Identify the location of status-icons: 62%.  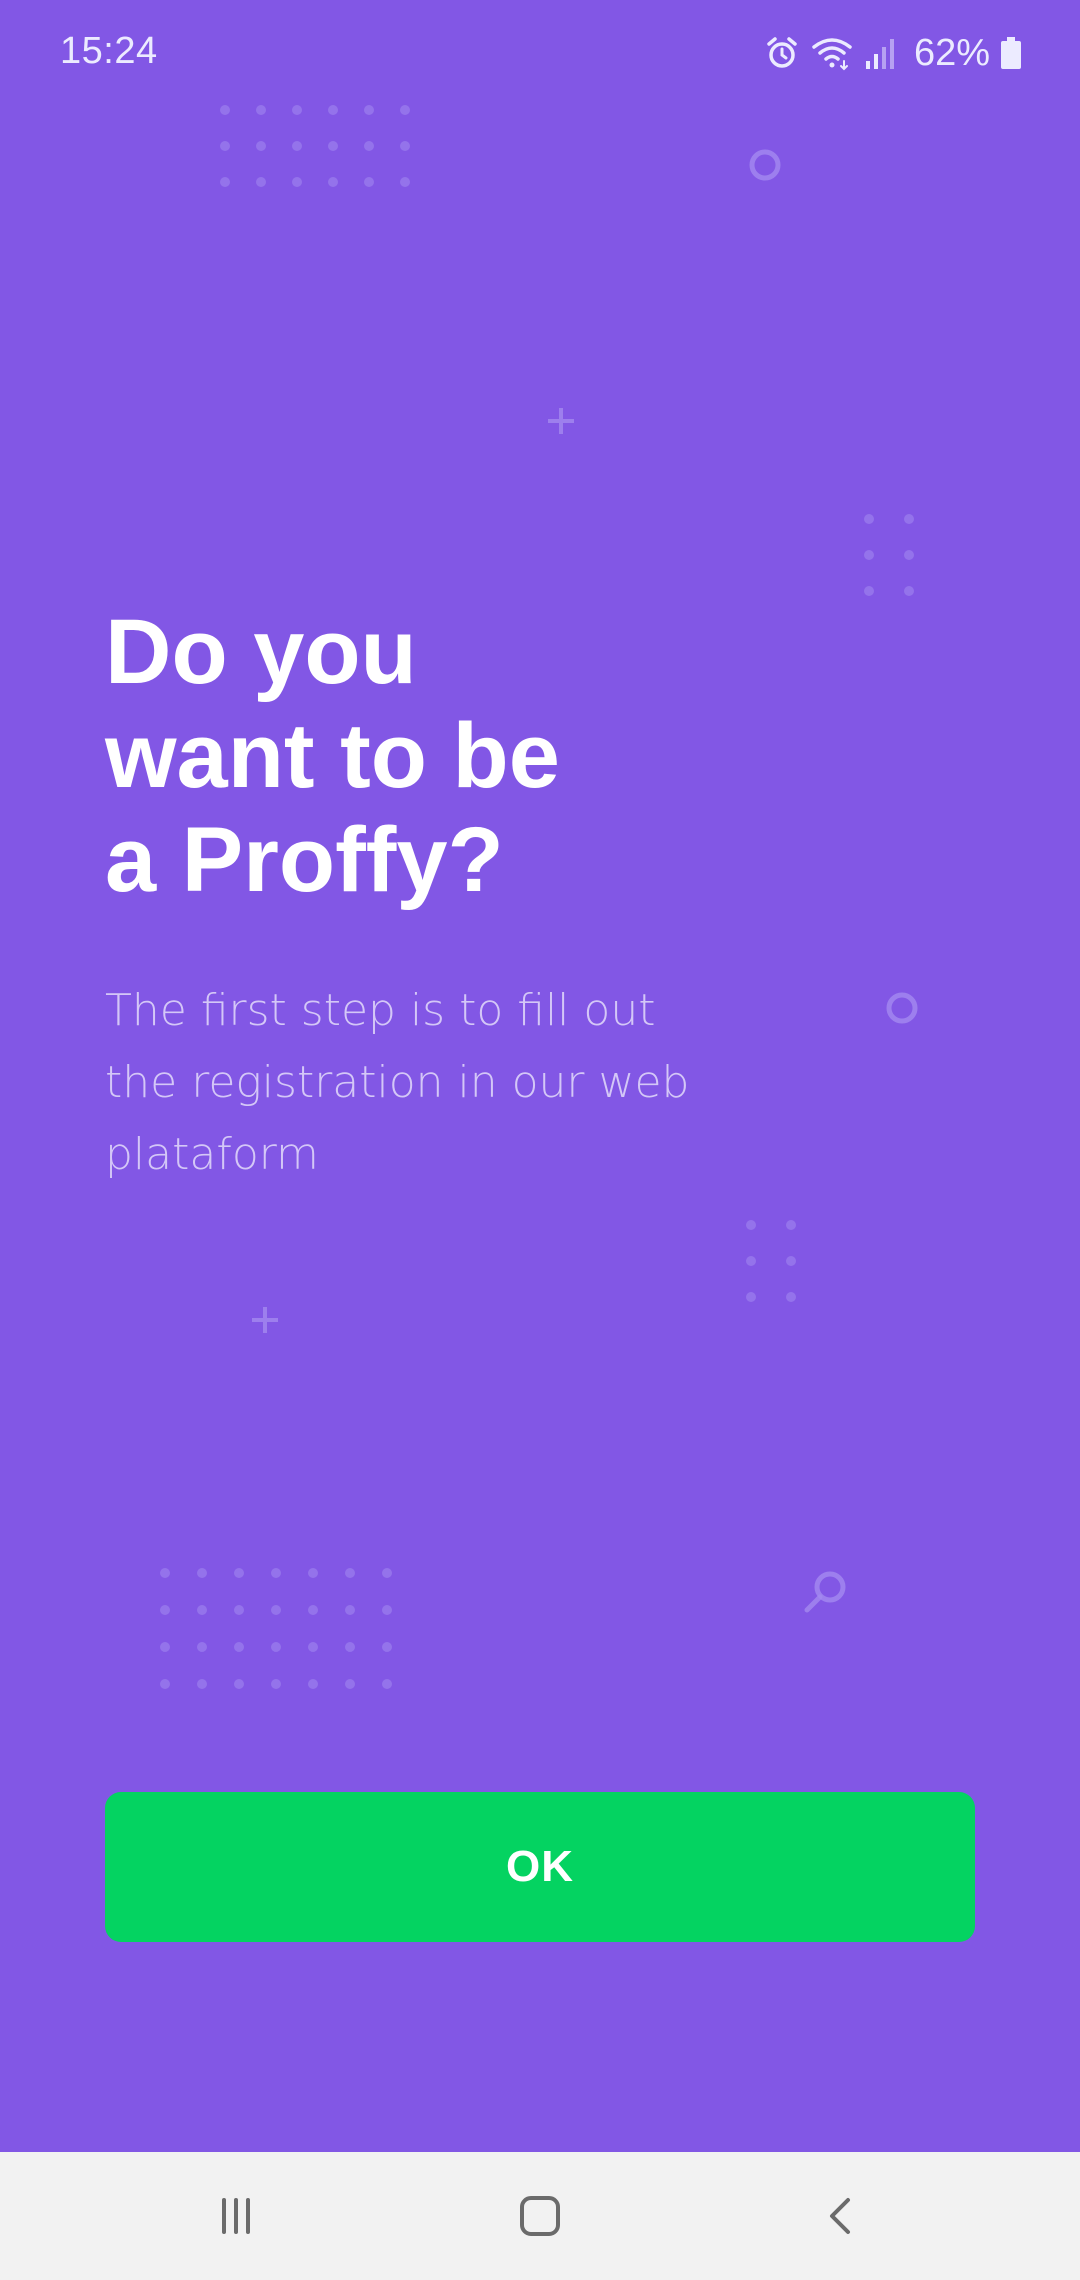
(893, 53).